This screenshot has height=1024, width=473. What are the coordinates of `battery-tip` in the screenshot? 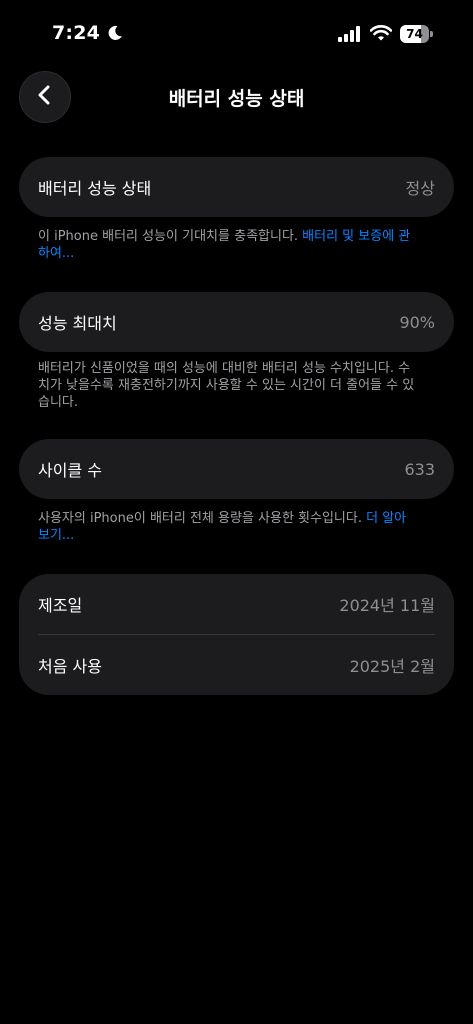 It's located at (431, 34).